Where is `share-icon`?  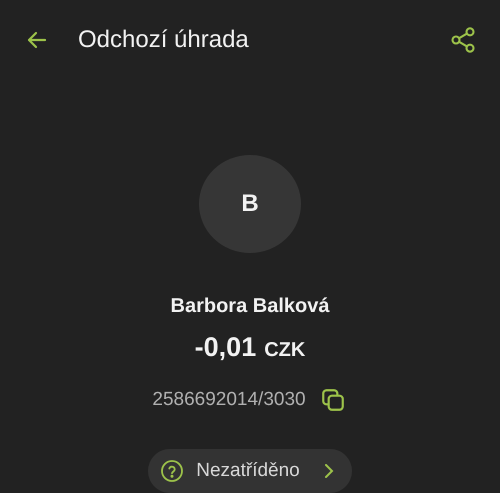
share-icon is located at coordinates (463, 40).